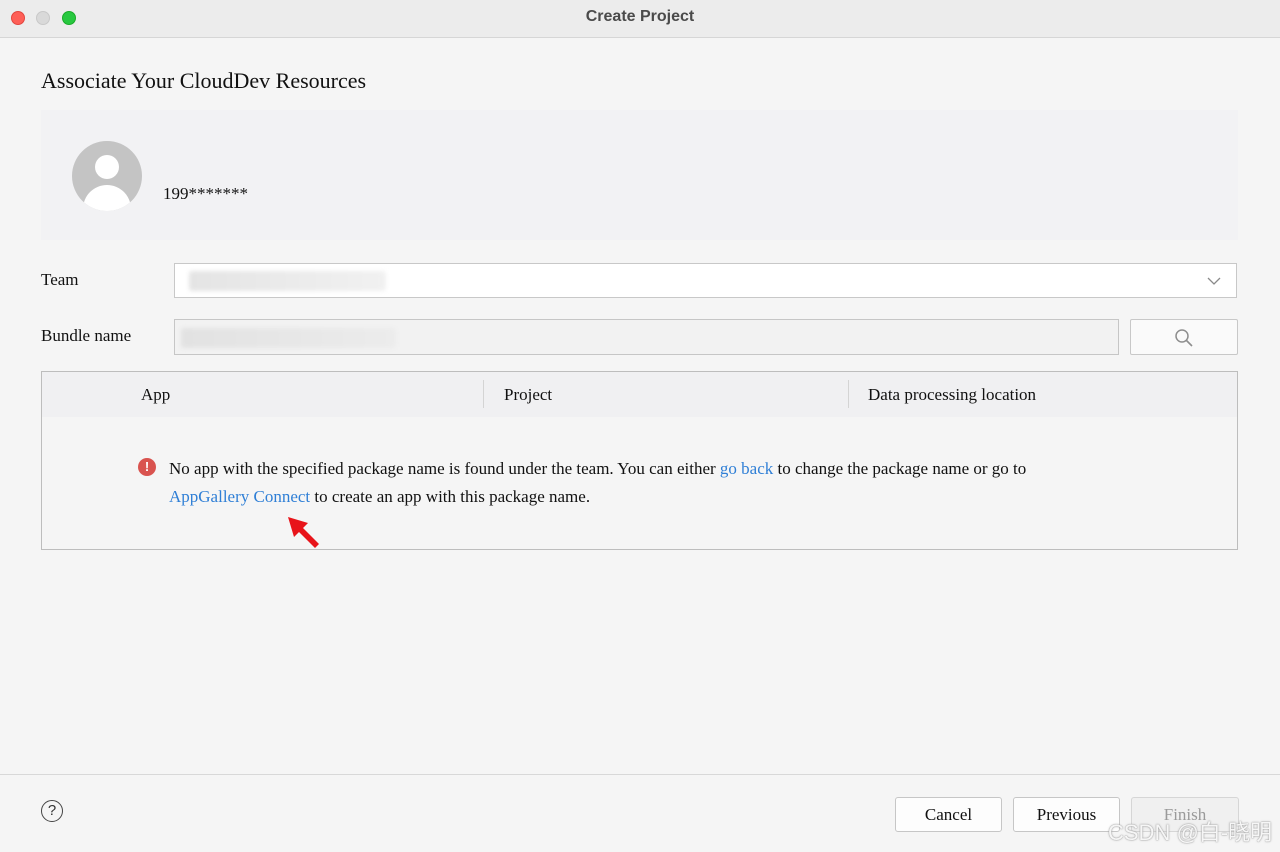  Describe the element at coordinates (640, 774) in the screenshot. I see `footer-divider` at that location.